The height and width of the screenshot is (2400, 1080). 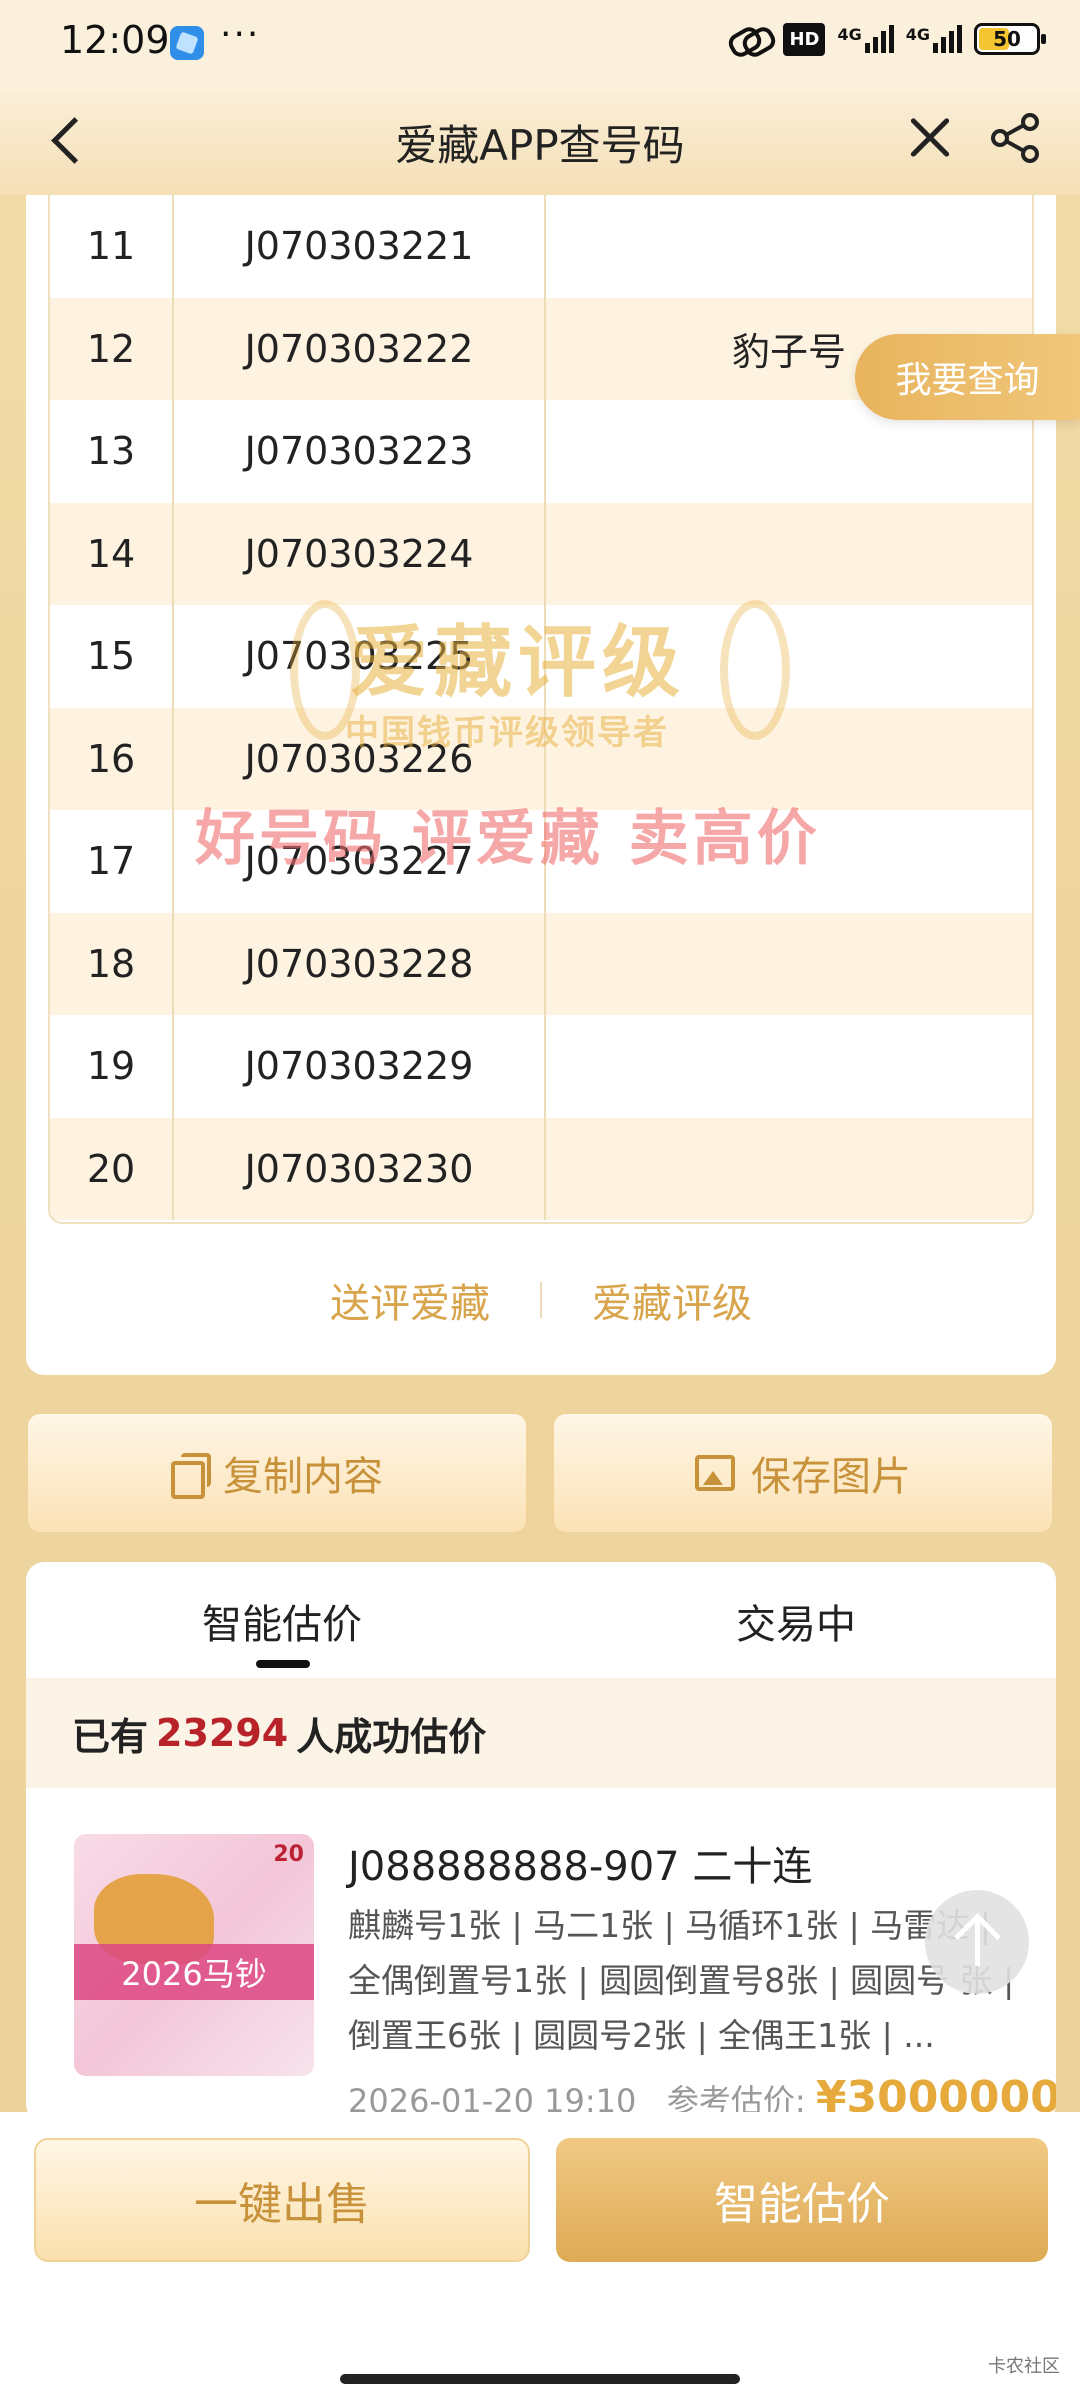 I want to click on nav-bar: 爱藏APP查号码, so click(x=540, y=142).